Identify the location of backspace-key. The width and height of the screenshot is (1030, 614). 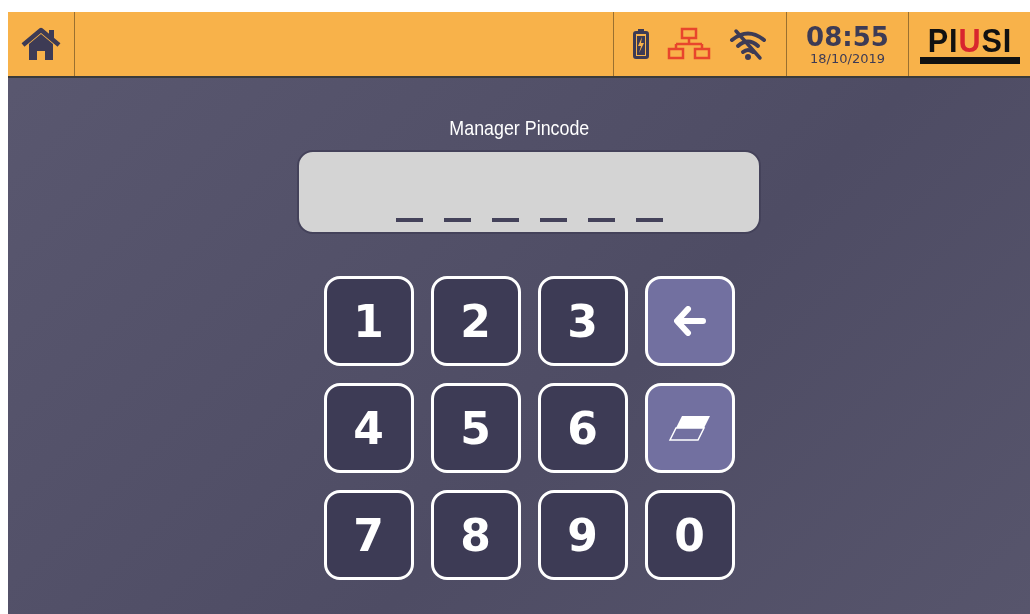
(689, 321).